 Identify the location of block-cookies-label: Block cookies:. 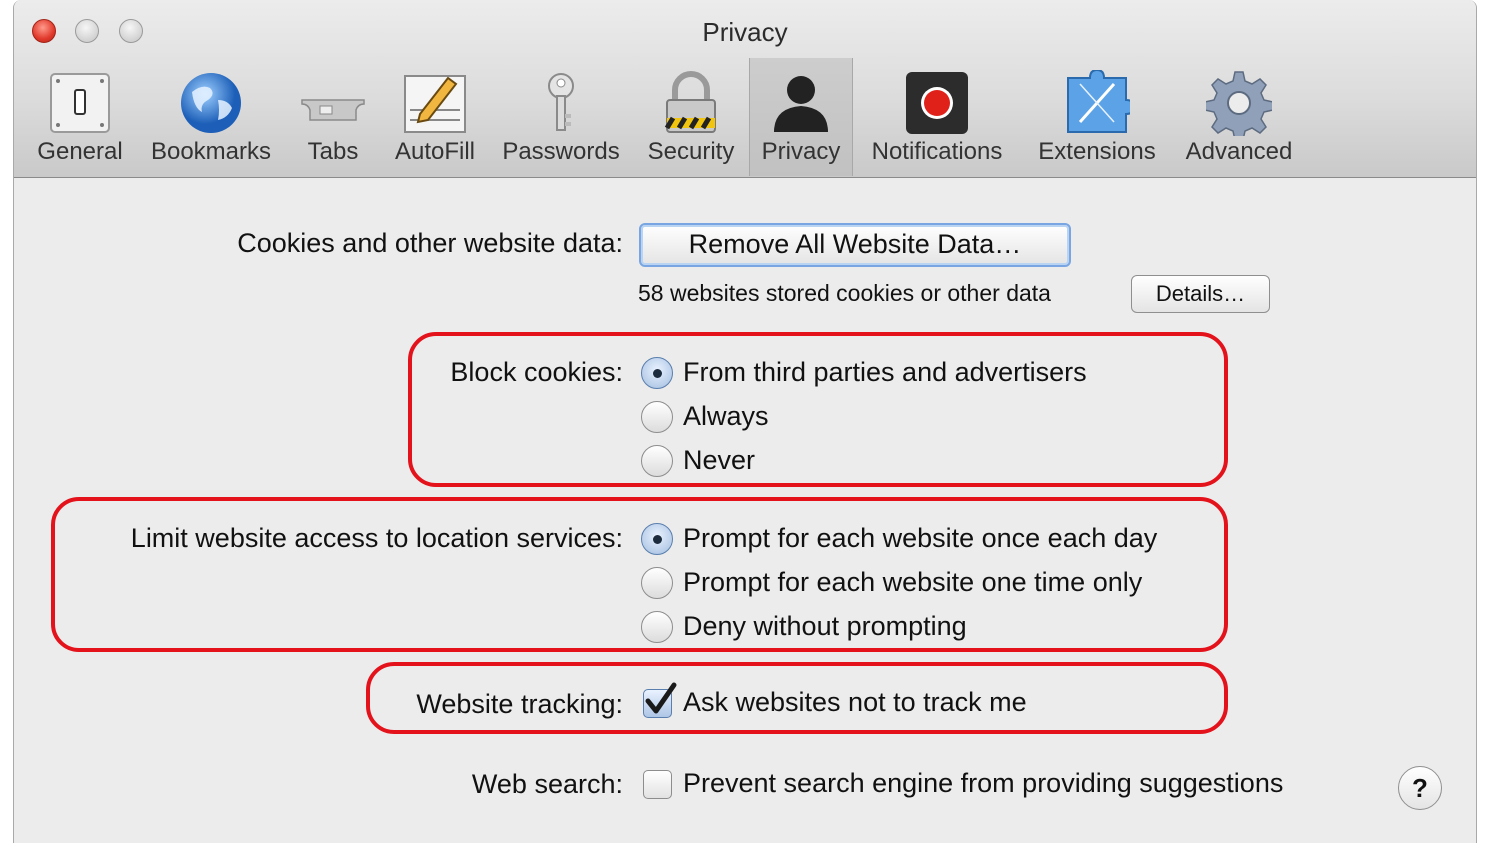
(536, 372).